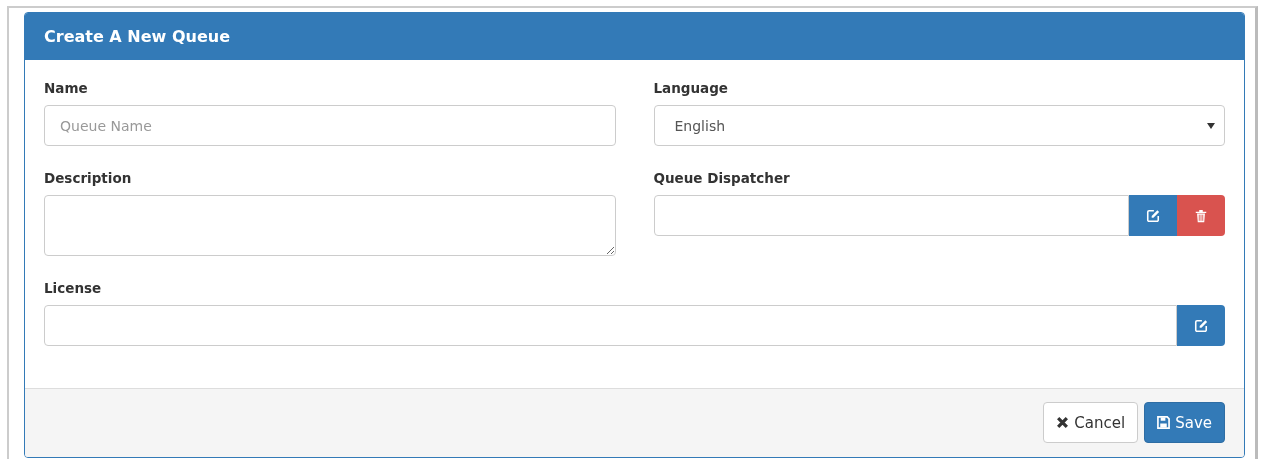 The height and width of the screenshot is (461, 1264). What do you see at coordinates (1184, 422) in the screenshot?
I see `save-button: Save` at bounding box center [1184, 422].